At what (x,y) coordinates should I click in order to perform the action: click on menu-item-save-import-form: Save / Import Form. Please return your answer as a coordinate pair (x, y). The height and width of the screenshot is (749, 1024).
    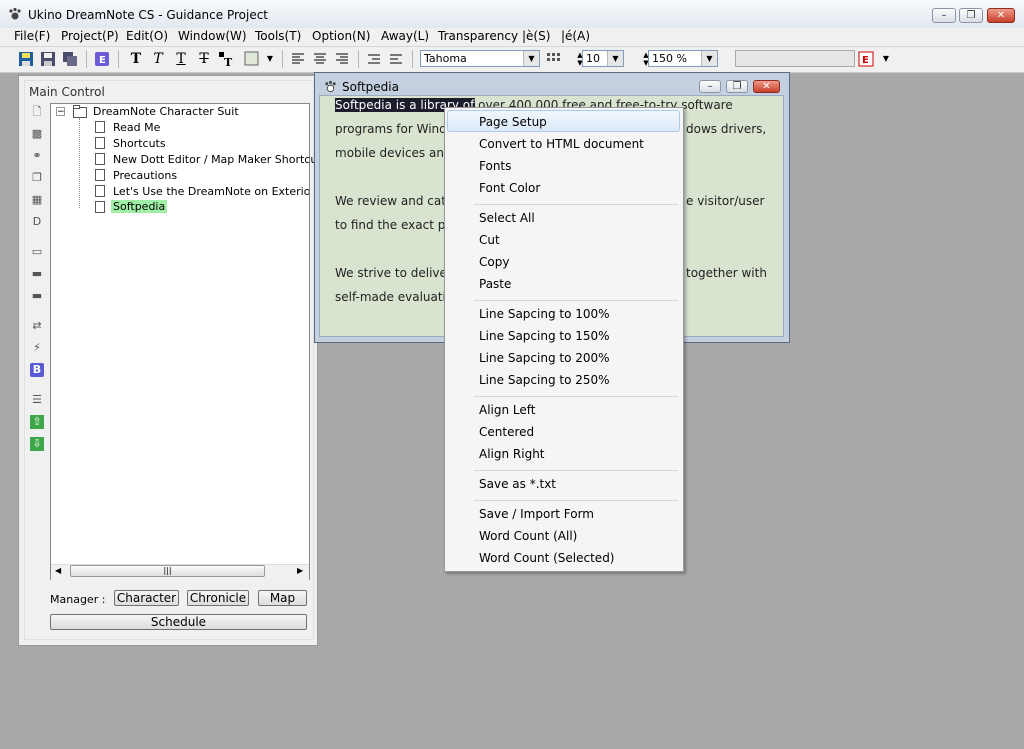
    Looking at the image, I should click on (536, 514).